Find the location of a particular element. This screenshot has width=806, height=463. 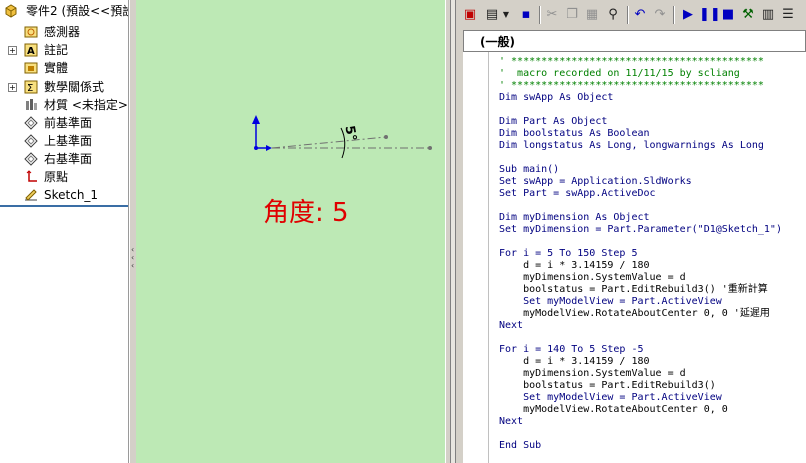

find-icon: ⚲ is located at coordinates (613, 15).